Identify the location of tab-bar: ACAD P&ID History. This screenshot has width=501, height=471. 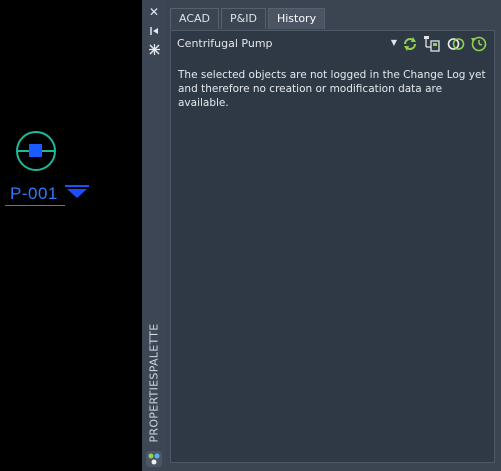
(248, 19).